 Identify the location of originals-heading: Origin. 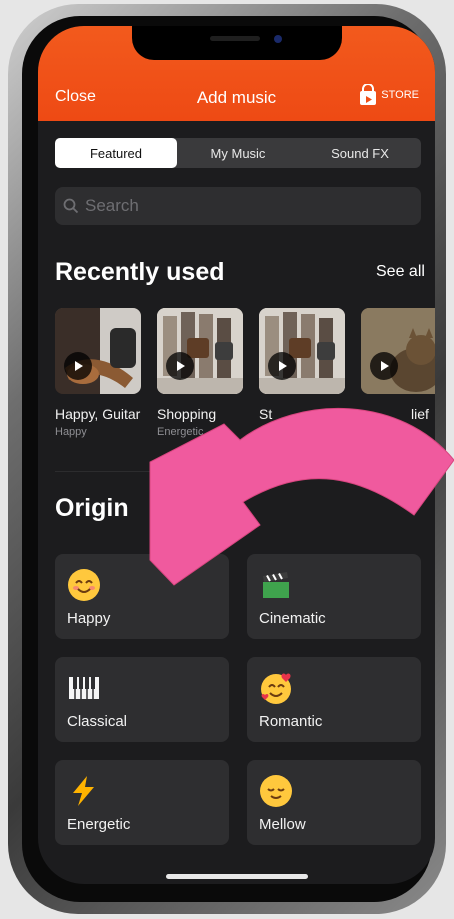
(92, 508).